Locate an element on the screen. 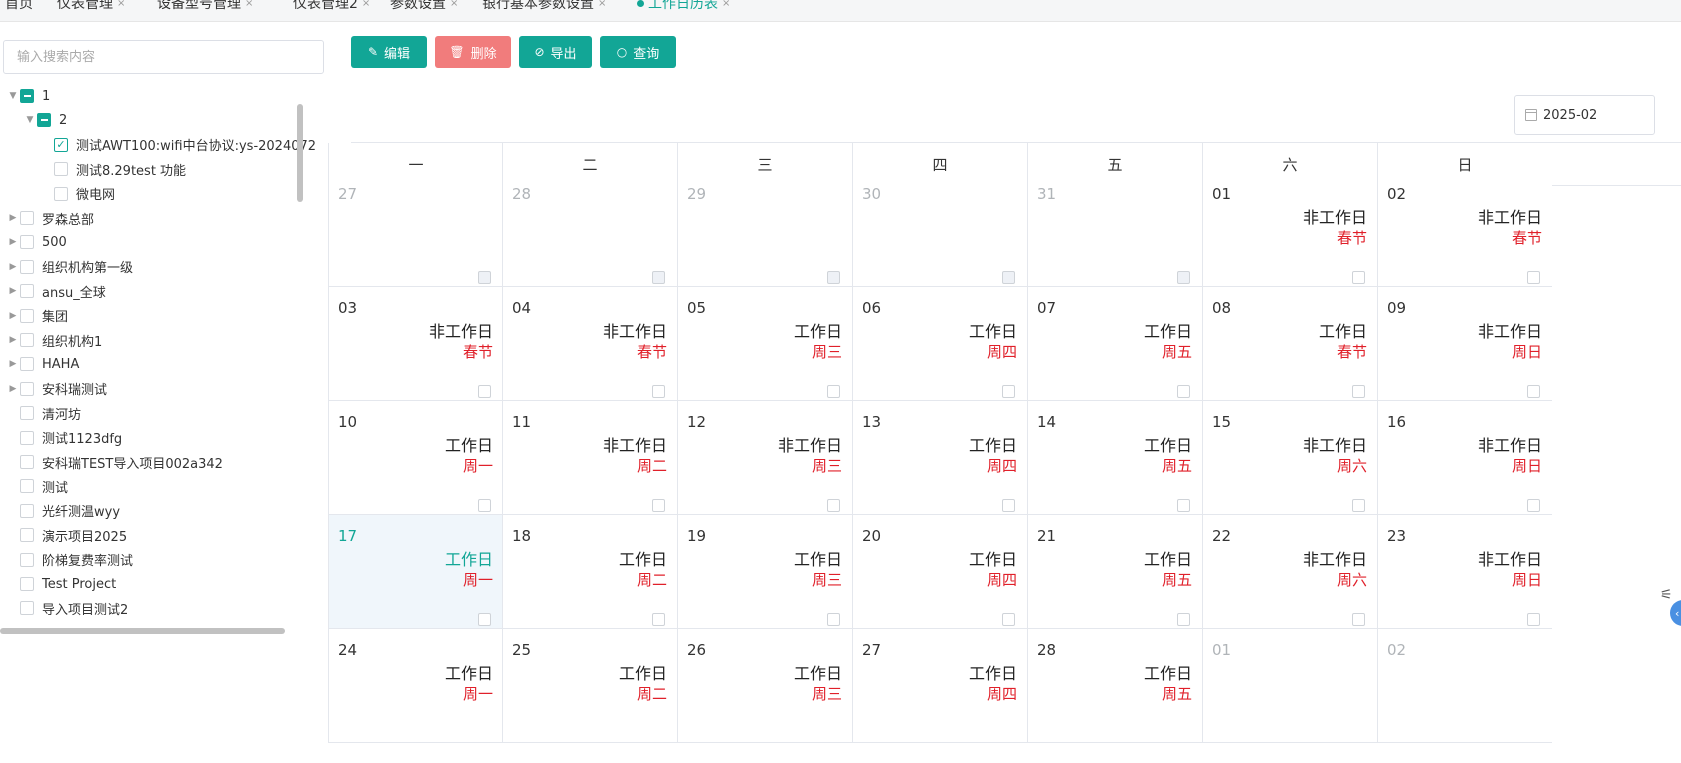 The width and height of the screenshot is (1681, 763). calendar-day-cell: 10 工作日 周一 is located at coordinates (415, 458).